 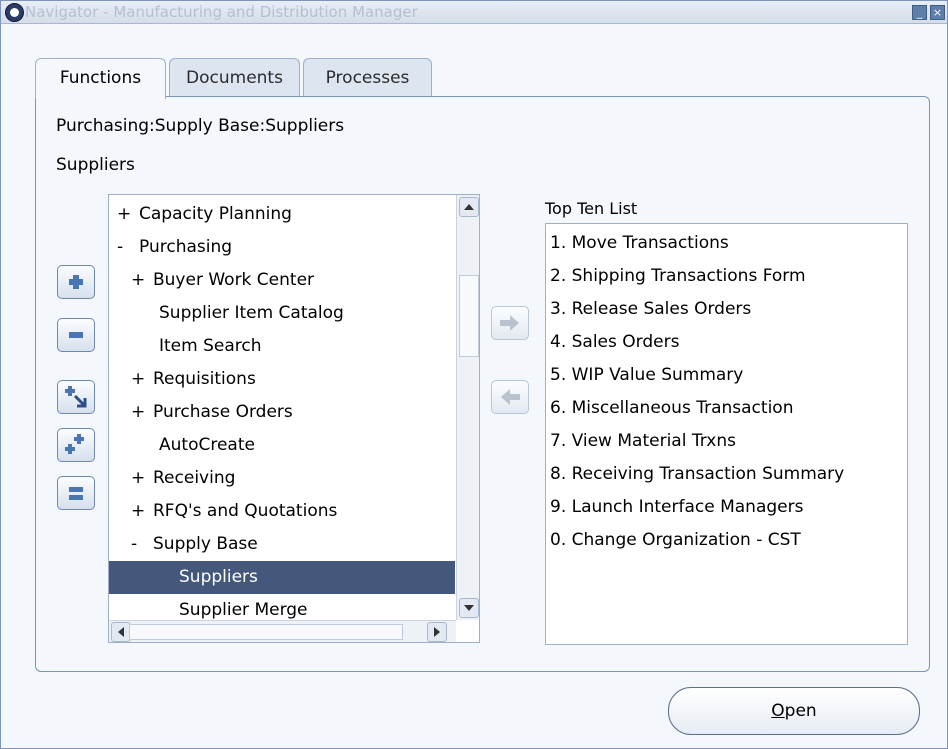 What do you see at coordinates (671, 408) in the screenshot?
I see `top-ten-item: 6. Miscellaneous Transaction` at bounding box center [671, 408].